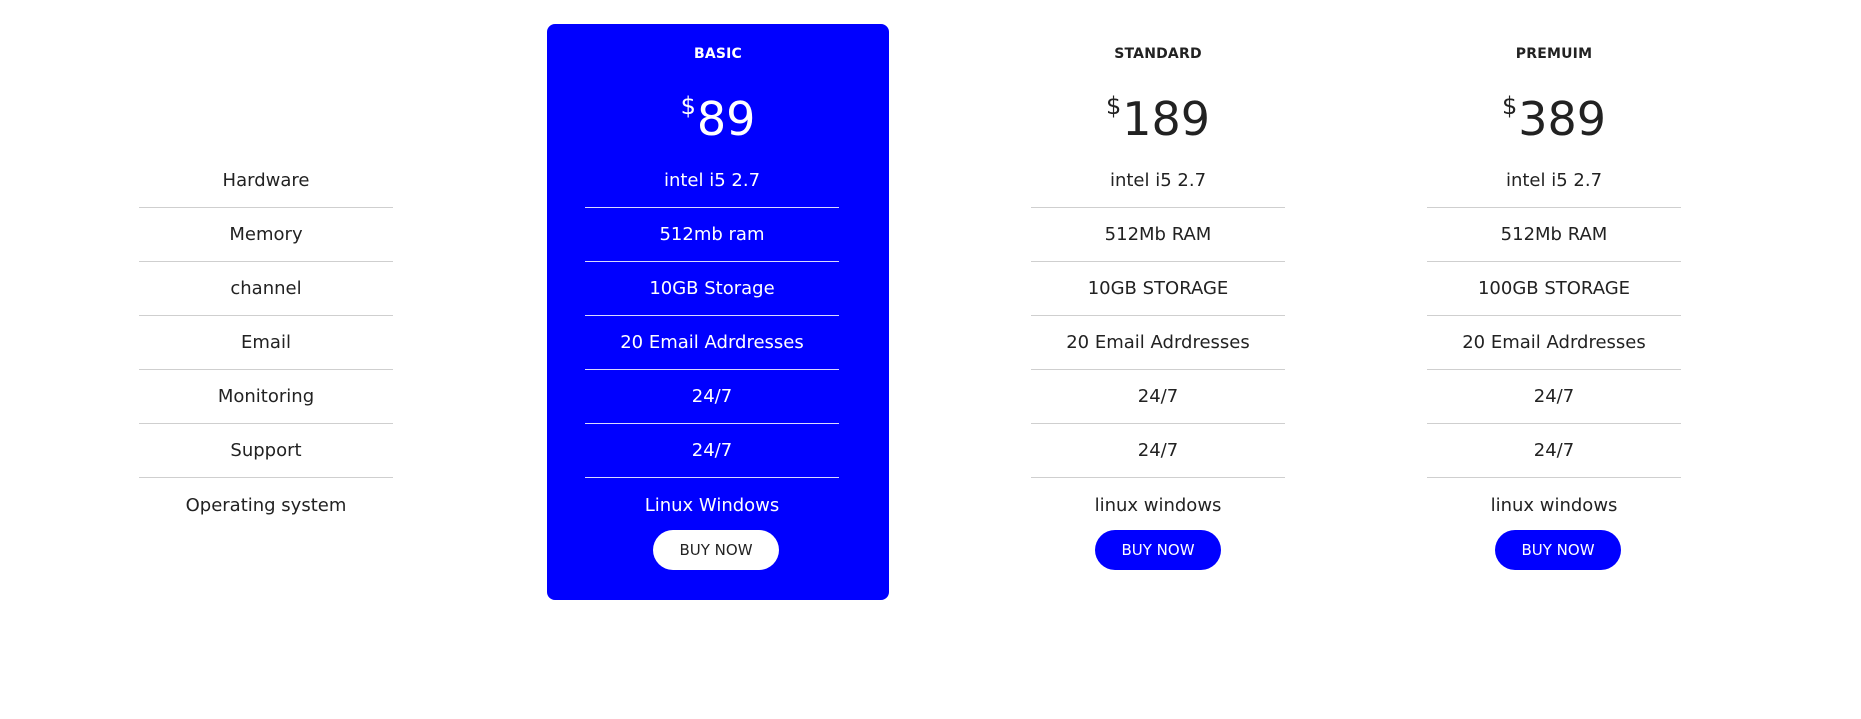 Image resolution: width=1861 pixels, height=719 pixels. What do you see at coordinates (266, 397) in the screenshot?
I see `feature-label-monitoring: Monitoring` at bounding box center [266, 397].